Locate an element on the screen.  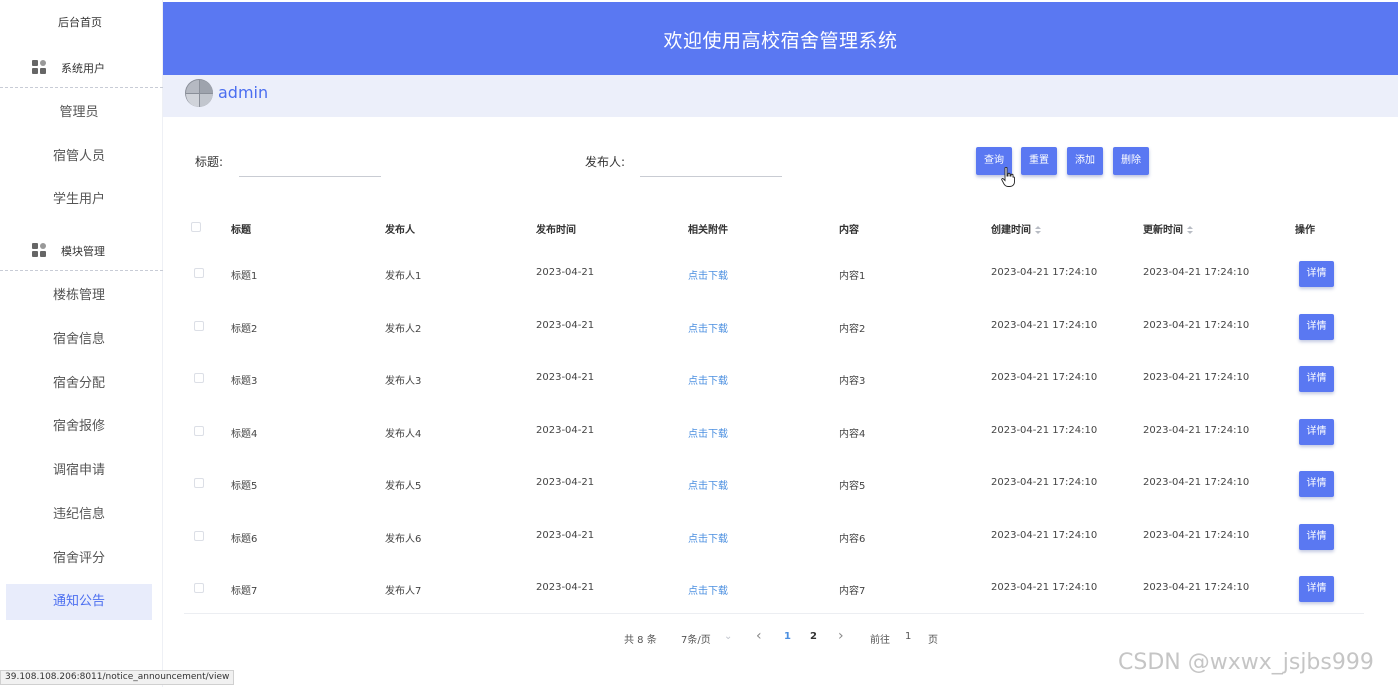
delete-button: 删除 is located at coordinates (1131, 161).